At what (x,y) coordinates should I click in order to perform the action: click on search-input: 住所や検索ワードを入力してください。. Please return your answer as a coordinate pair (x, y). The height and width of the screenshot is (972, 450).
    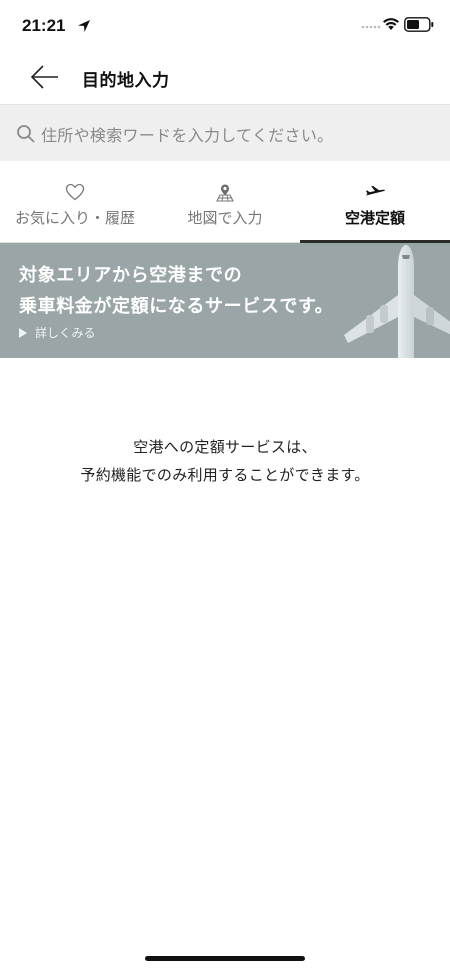
    Looking at the image, I should click on (225, 132).